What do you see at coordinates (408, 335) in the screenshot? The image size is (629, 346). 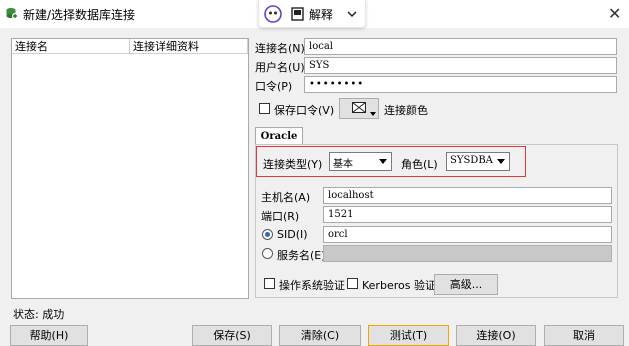 I see `test-button: 测试(T)` at bounding box center [408, 335].